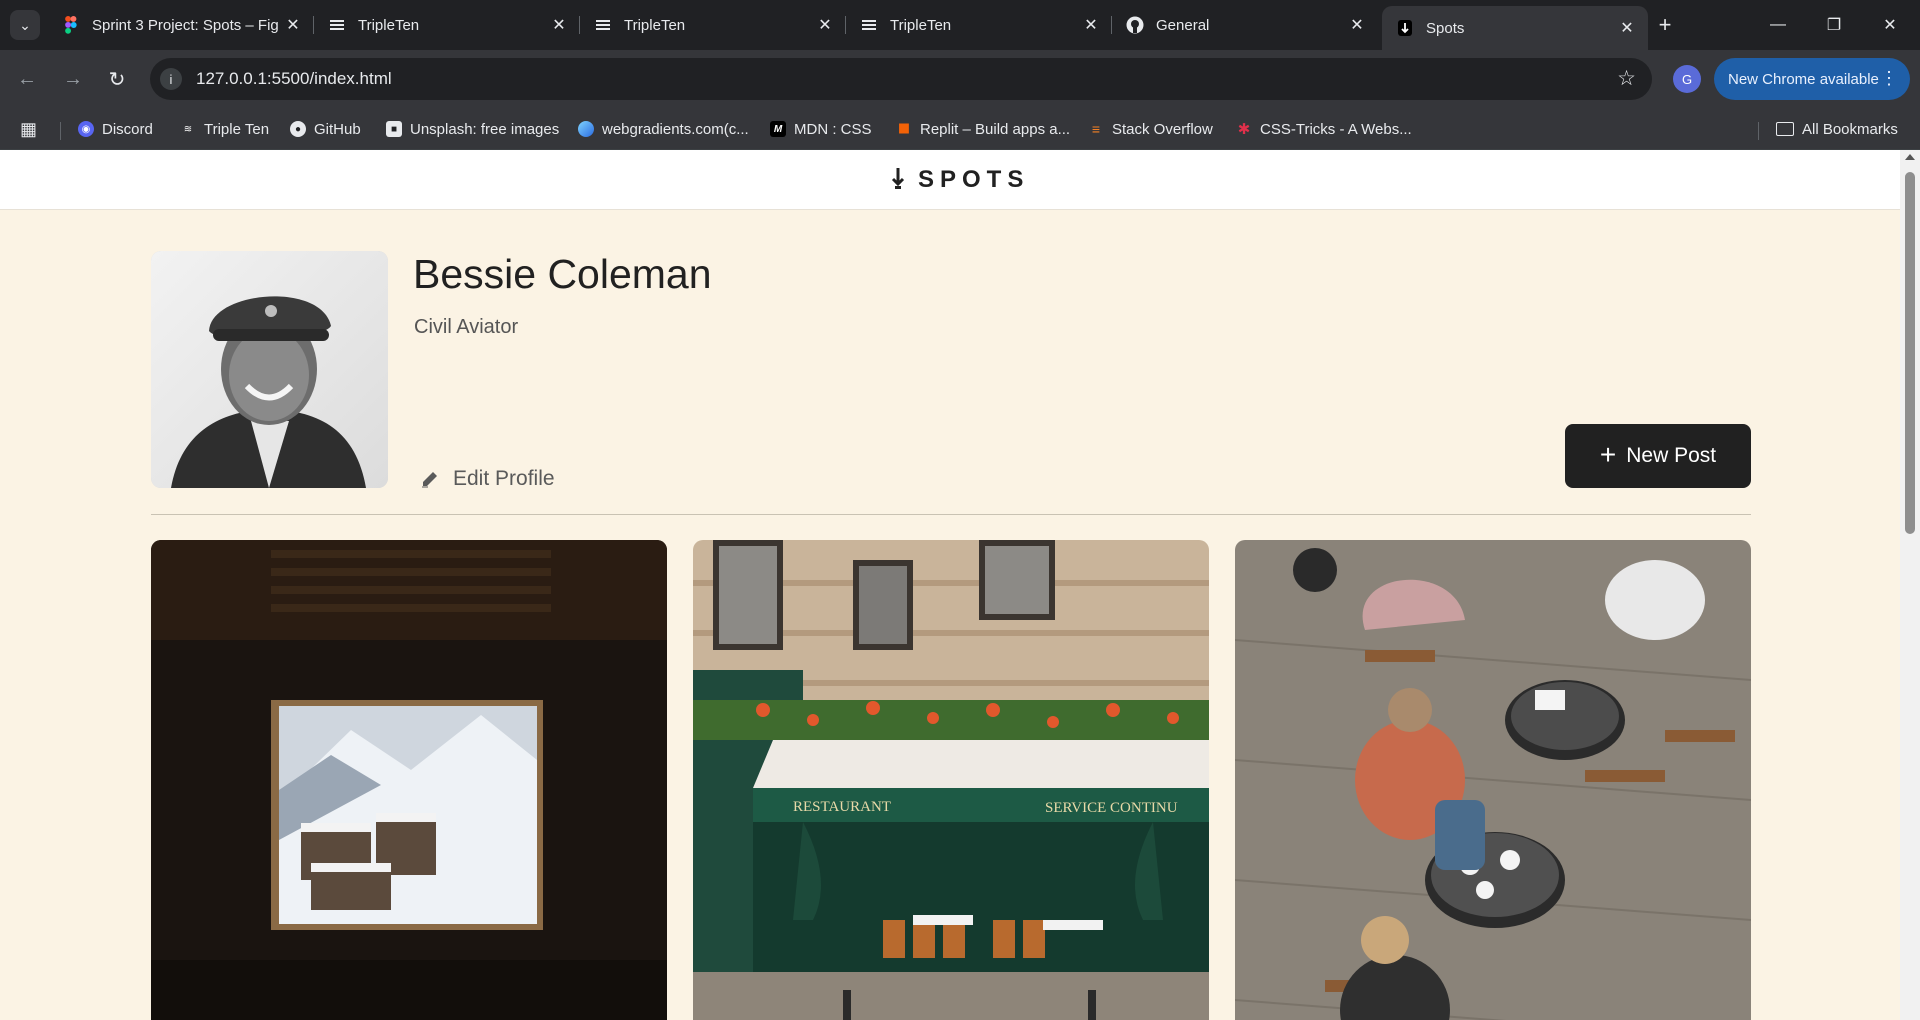 This screenshot has height=1020, width=1920. Describe the element at coordinates (1162, 129) in the screenshot. I see `bookmark-label: Stack Overflow` at that location.